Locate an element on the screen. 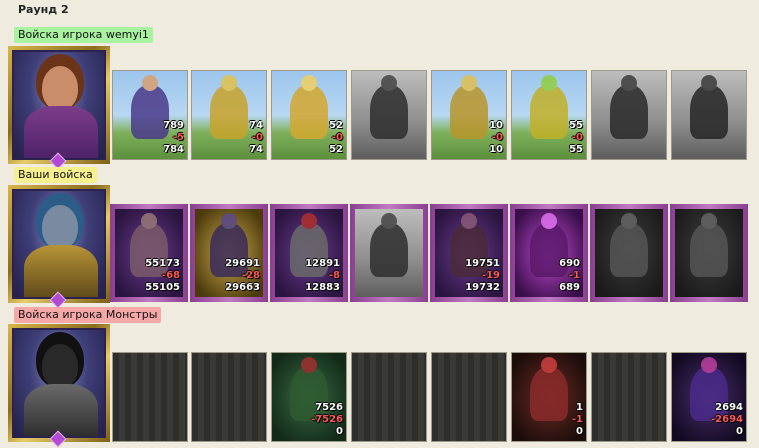 The height and width of the screenshot is (448, 759). row-label-your-troops: Ваши войска is located at coordinates (55, 175).